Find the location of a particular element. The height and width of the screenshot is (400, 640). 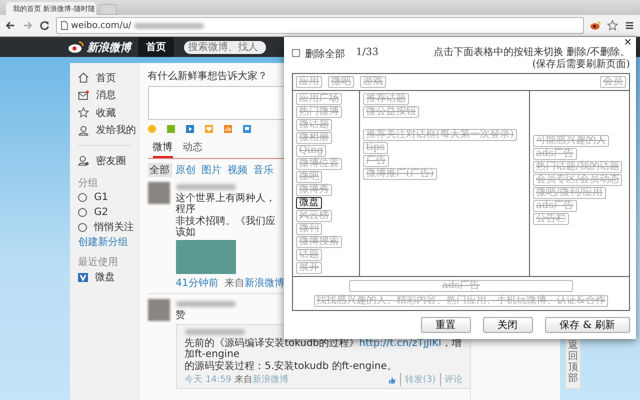

avatar-placeholder is located at coordinates (159, 193).